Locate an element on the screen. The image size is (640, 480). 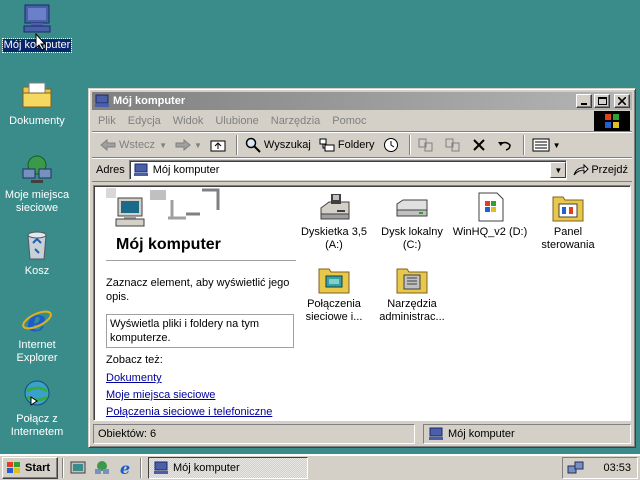
copy-to-button is located at coordinates (454, 145).